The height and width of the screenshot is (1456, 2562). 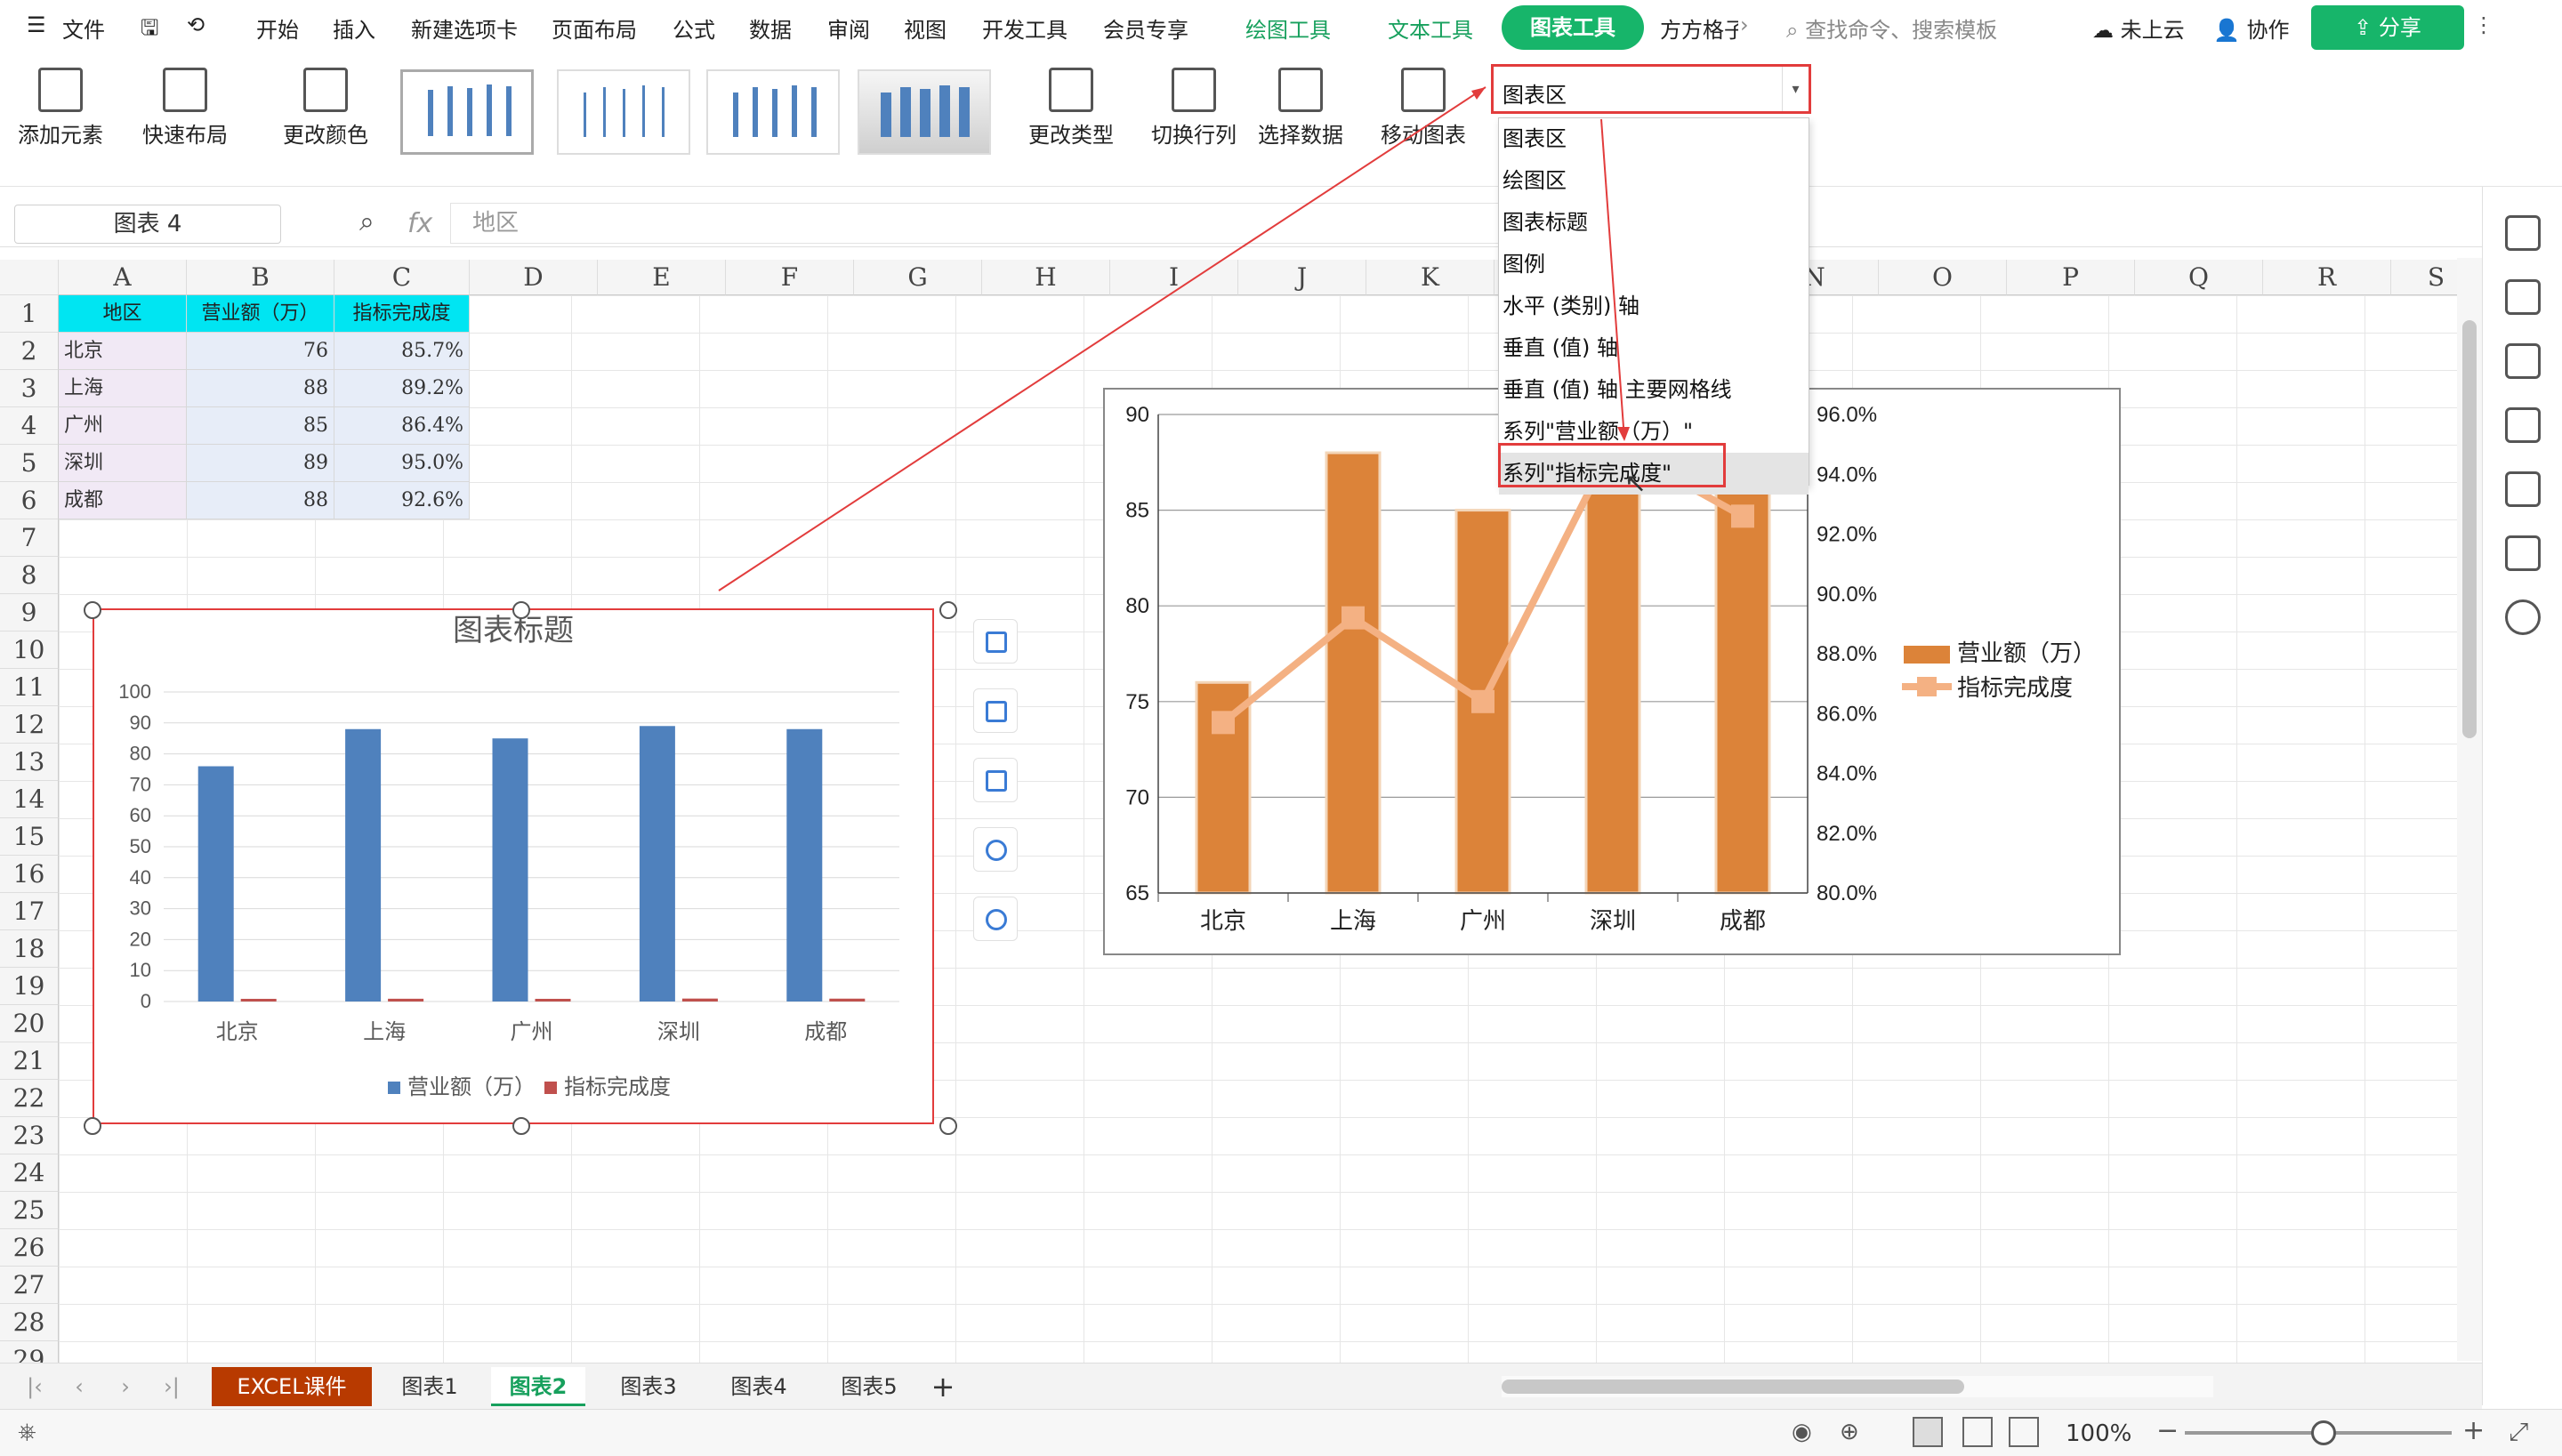 What do you see at coordinates (92, 1126) in the screenshot?
I see `resize-handle-bl` at bounding box center [92, 1126].